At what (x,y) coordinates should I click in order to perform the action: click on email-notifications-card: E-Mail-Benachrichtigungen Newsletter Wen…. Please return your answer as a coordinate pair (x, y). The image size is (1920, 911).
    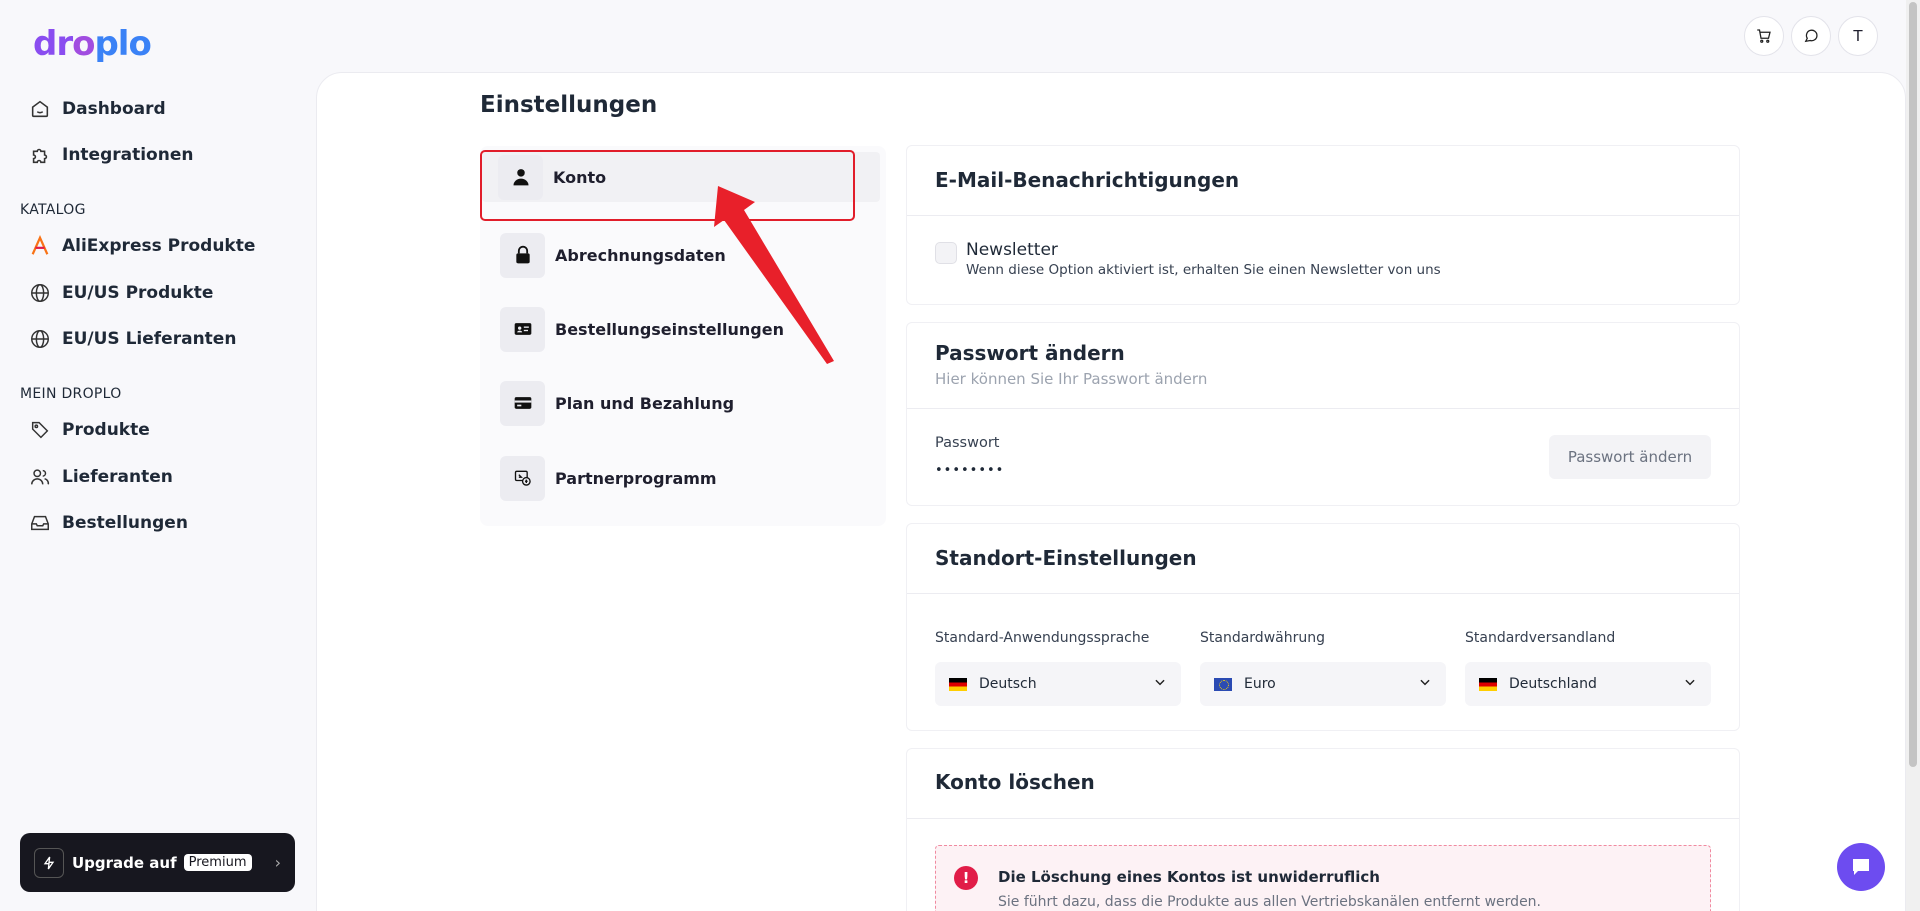
    Looking at the image, I should click on (1323, 225).